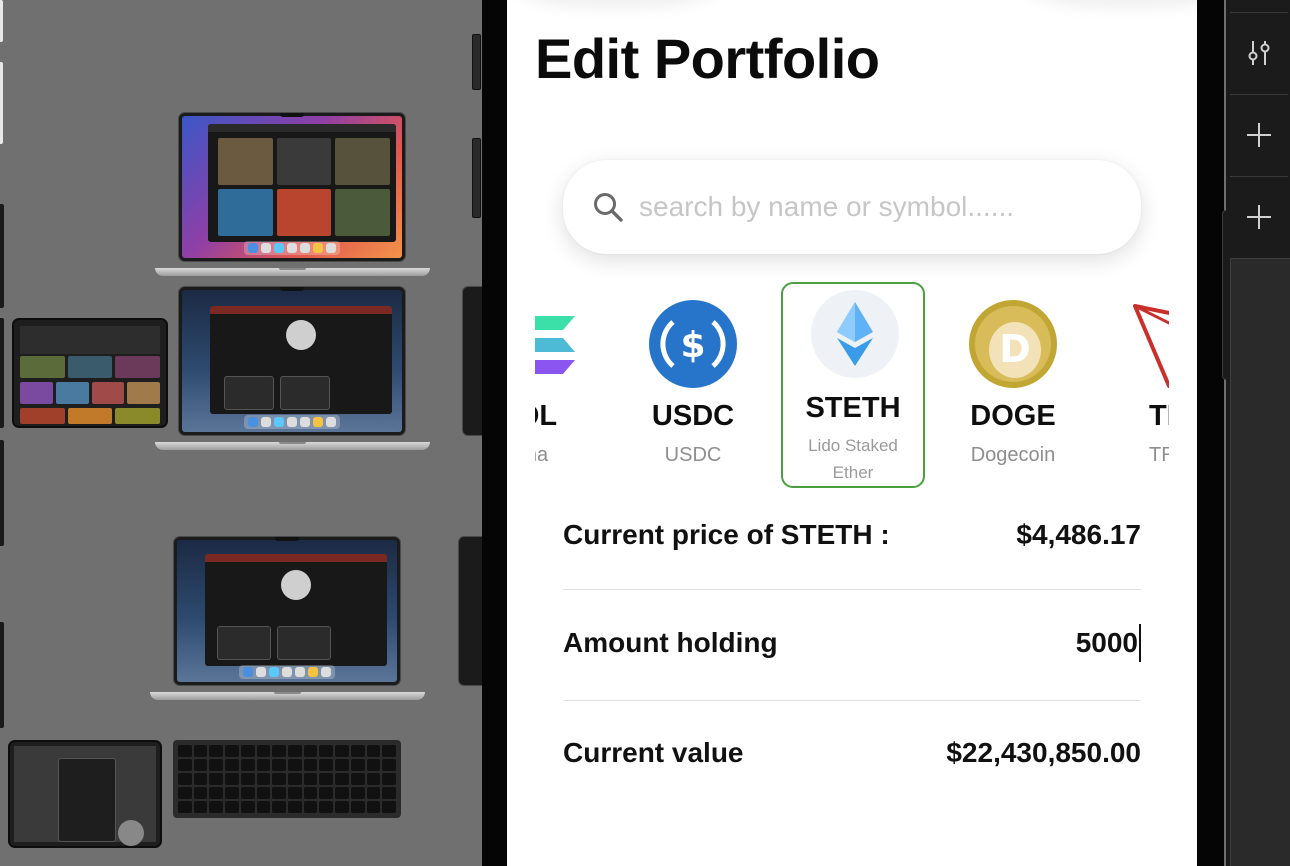 The image size is (1290, 866). Describe the element at coordinates (670, 642) in the screenshot. I see `amount-label: Amount holding` at that location.